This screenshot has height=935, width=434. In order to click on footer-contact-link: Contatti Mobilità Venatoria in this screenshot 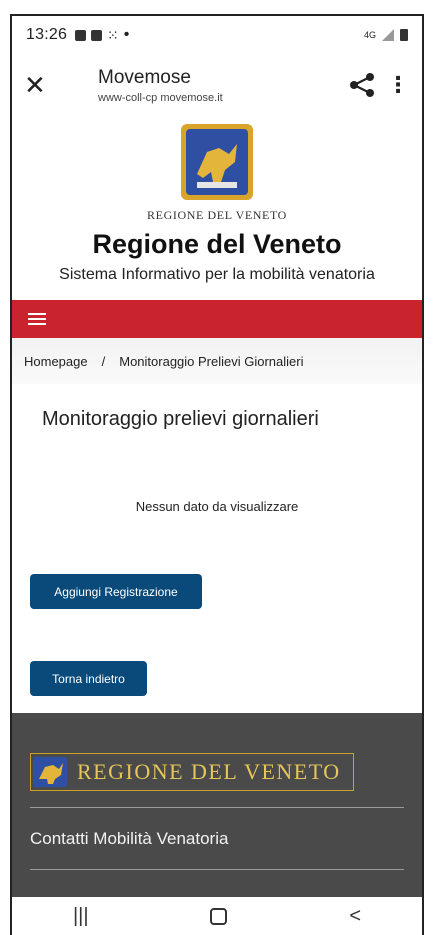, I will do `click(129, 839)`.